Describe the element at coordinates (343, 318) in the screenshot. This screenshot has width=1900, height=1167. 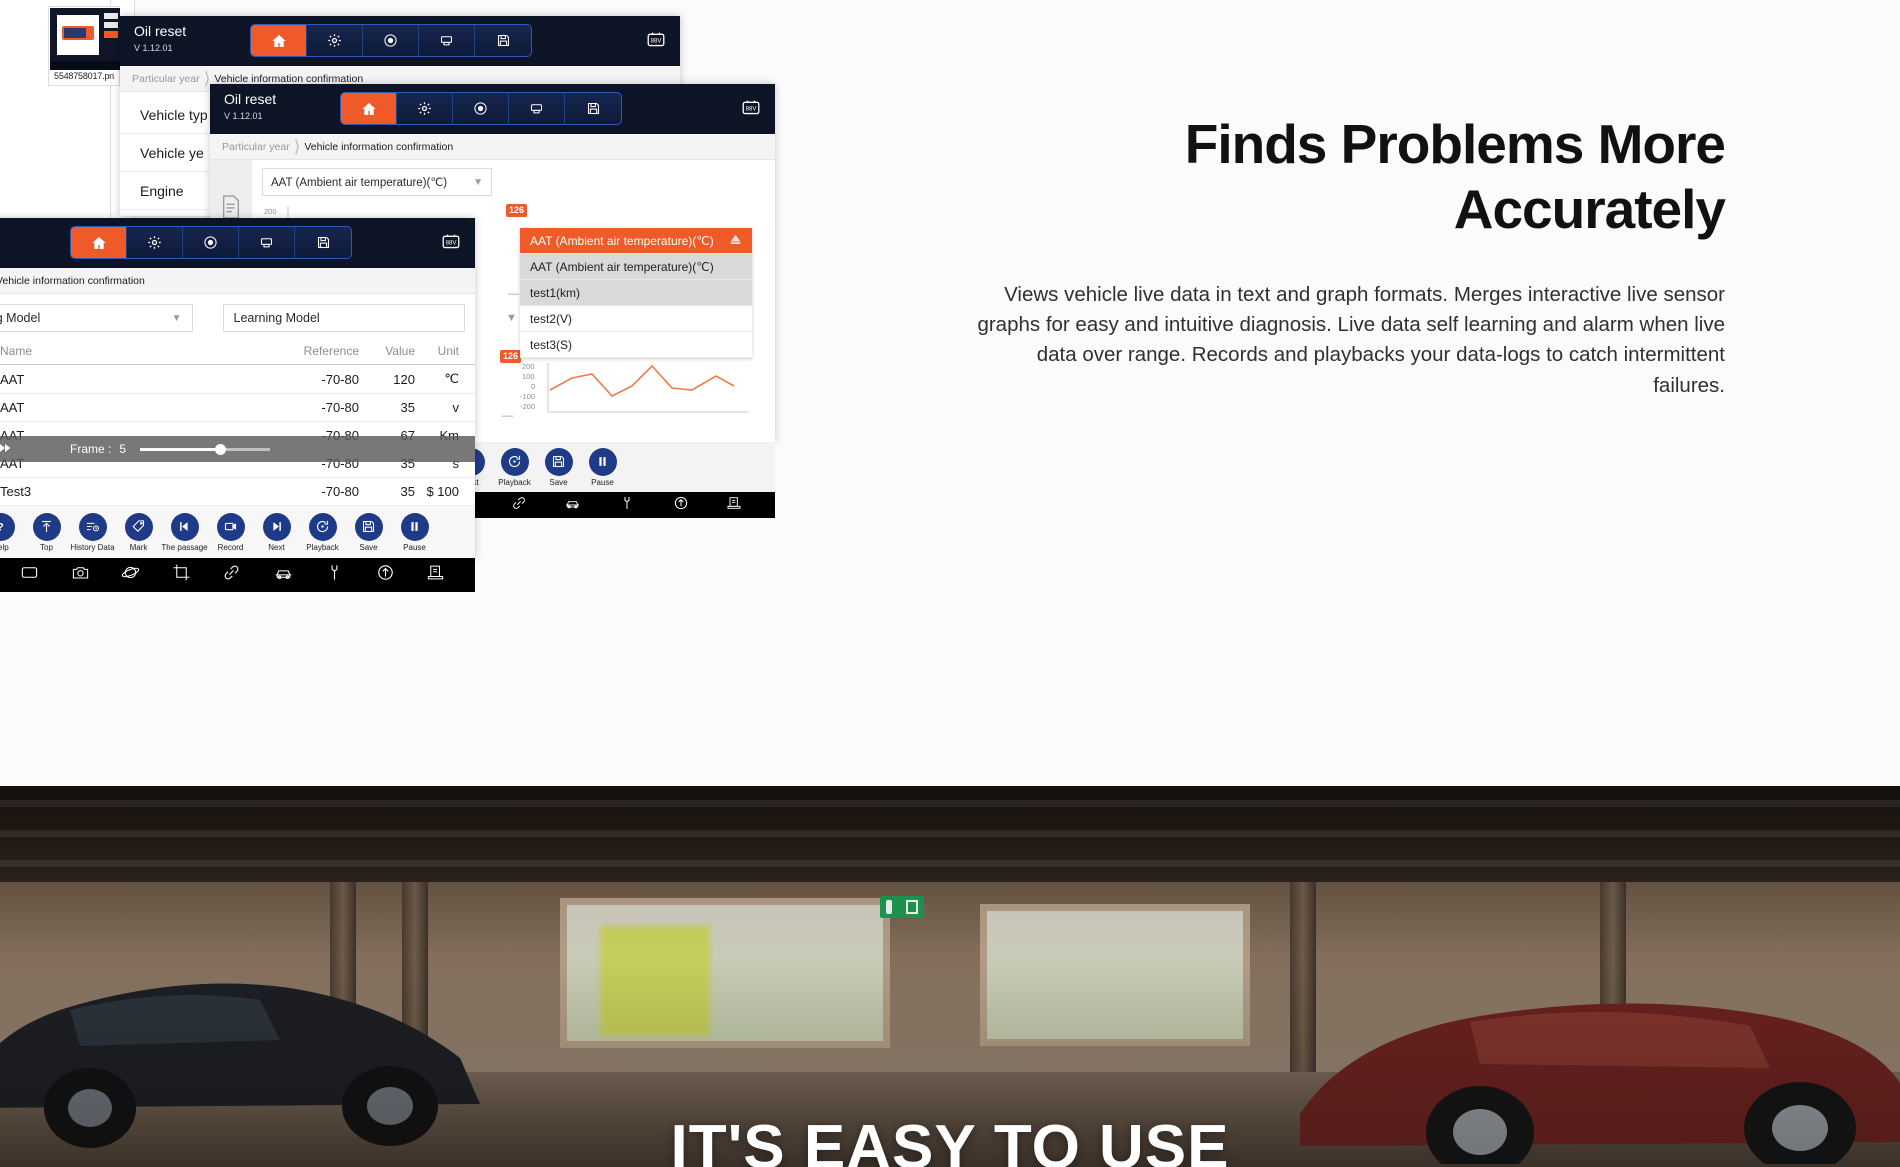
I see `learning-model-select-right: Learning Model` at that location.